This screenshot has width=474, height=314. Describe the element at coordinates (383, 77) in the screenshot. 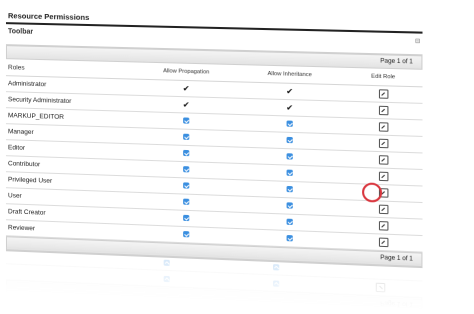

I see `column-header-edit-role: Edit Role` at that location.